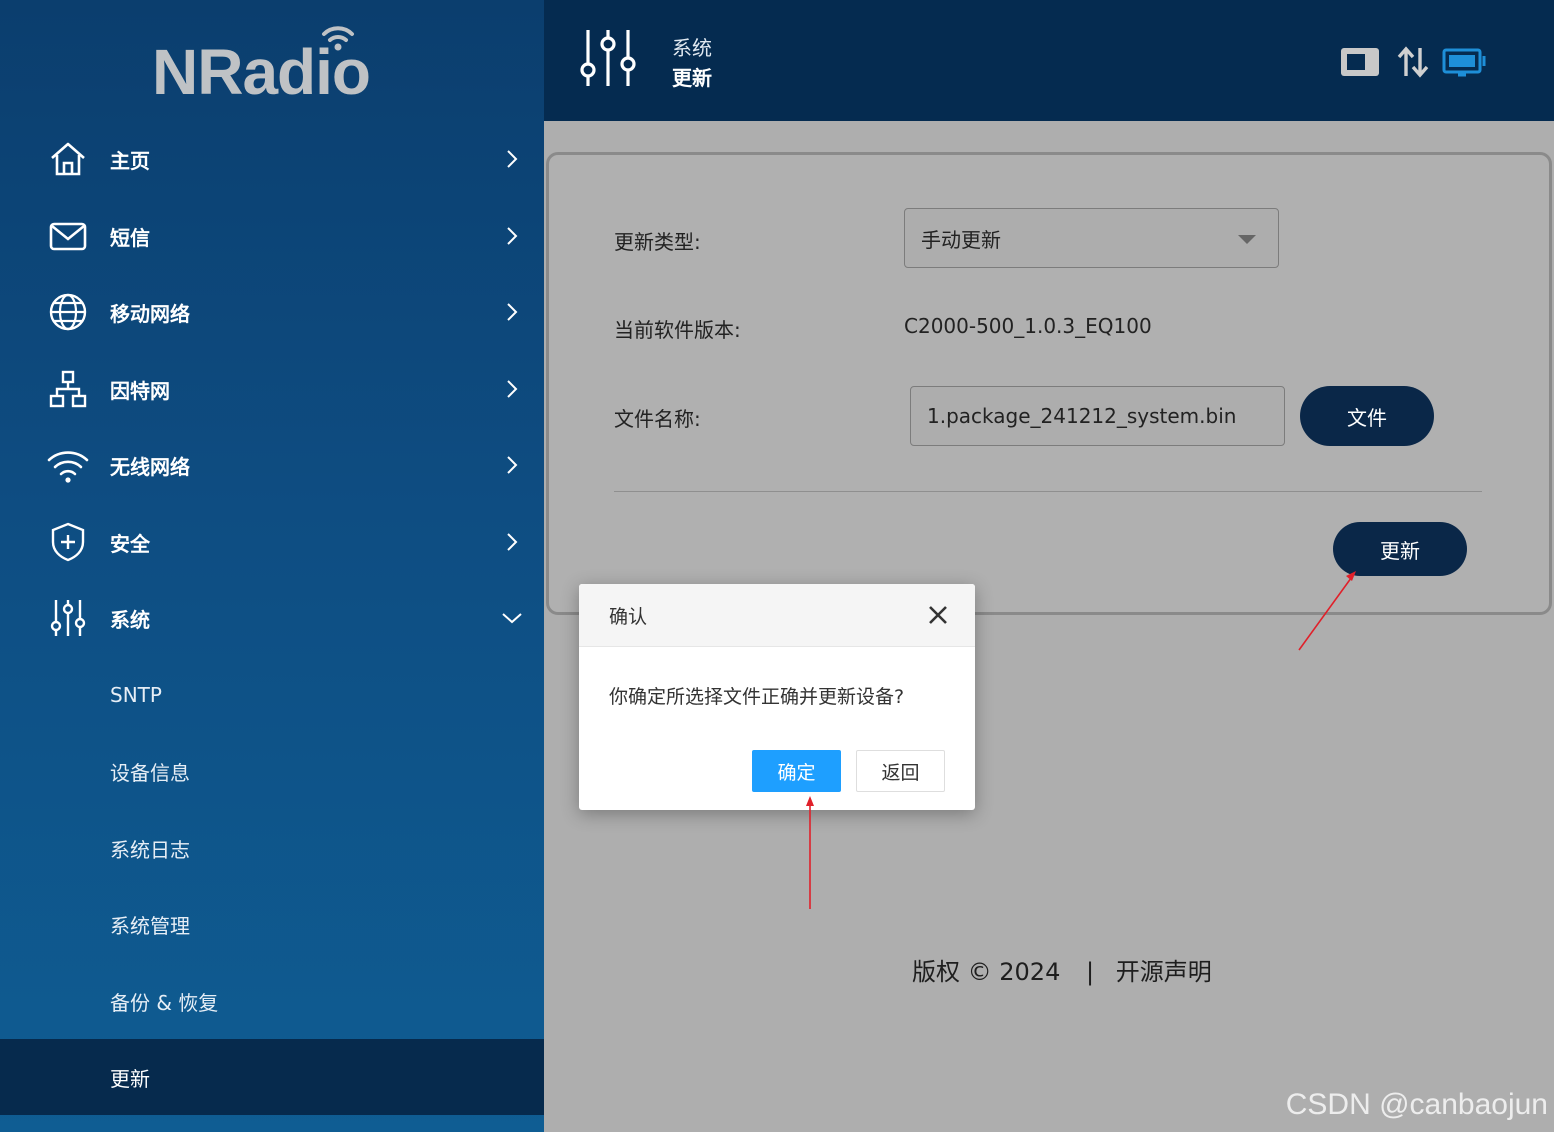 The width and height of the screenshot is (1554, 1132). Describe the element at coordinates (1028, 326) in the screenshot. I see `version-value: C2000-500_1.0.3_EQ100` at that location.